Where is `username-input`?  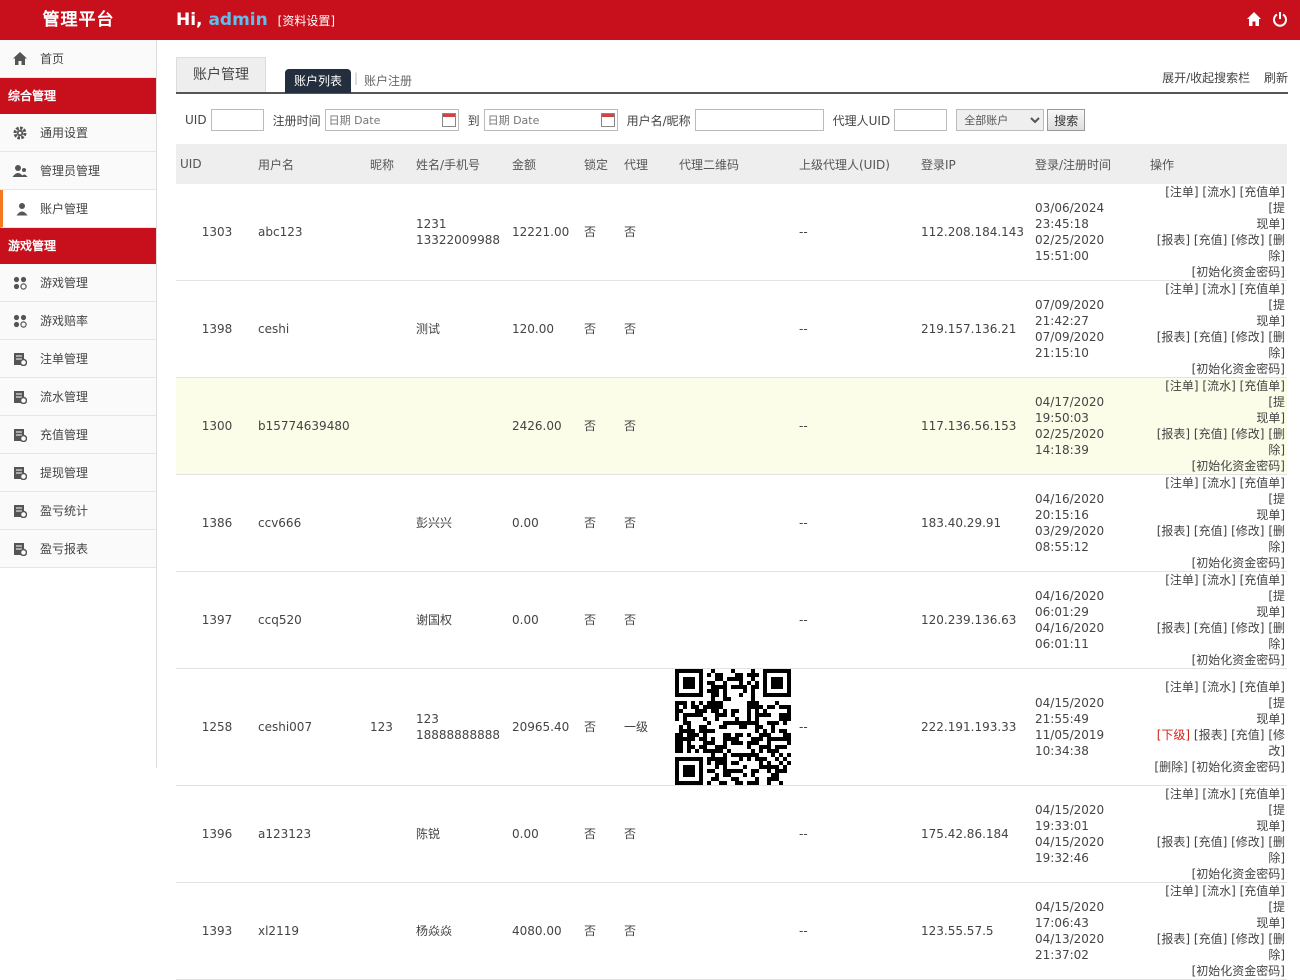 username-input is located at coordinates (759, 120).